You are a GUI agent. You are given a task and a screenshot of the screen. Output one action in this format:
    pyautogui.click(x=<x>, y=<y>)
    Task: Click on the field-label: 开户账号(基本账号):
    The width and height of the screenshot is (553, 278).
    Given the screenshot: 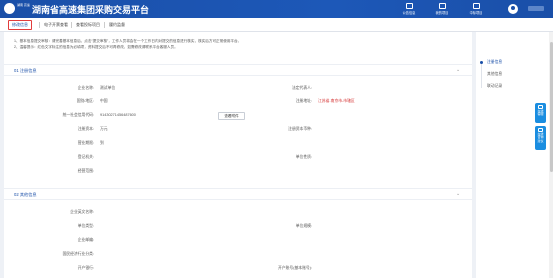 What is the action you would take?
    pyautogui.click(x=295, y=268)
    